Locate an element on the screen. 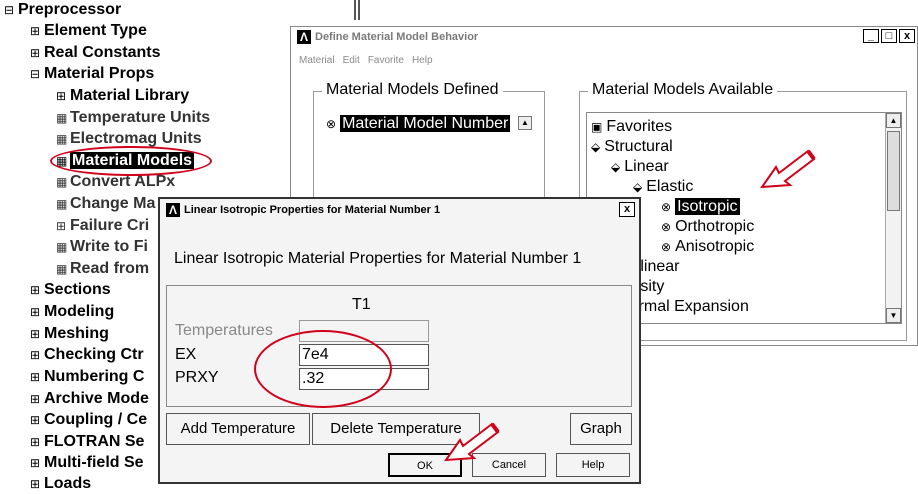  list-item-linear: ⬙ Linear is located at coordinates (640, 167).